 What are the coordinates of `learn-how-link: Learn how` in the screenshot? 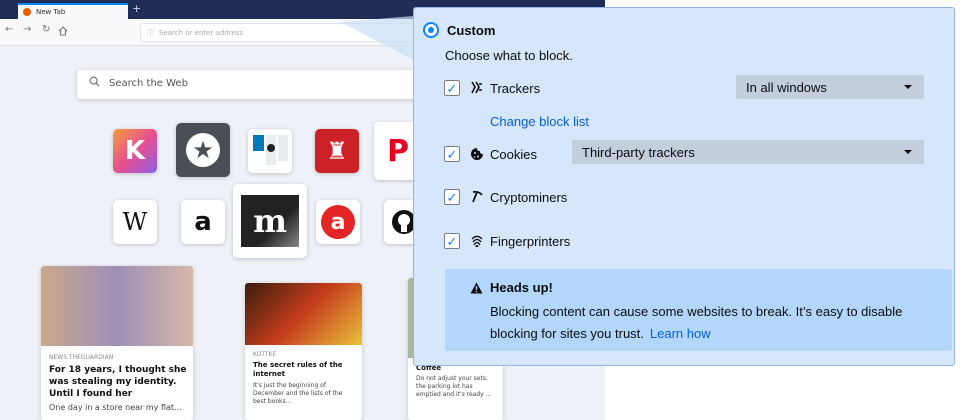 It's located at (680, 333).